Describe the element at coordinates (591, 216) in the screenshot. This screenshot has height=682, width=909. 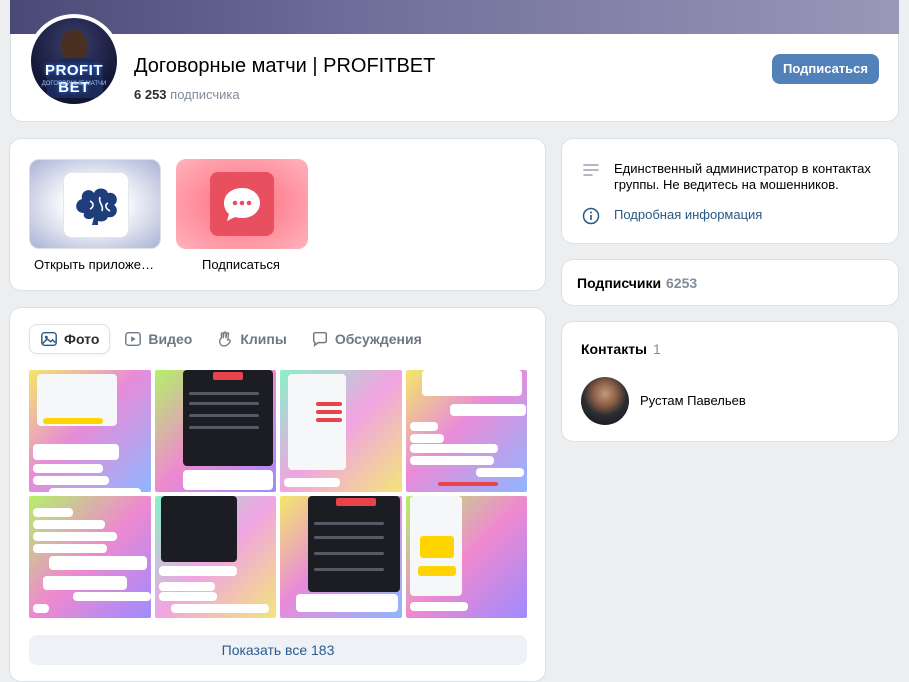
I see `info-icon` at that location.